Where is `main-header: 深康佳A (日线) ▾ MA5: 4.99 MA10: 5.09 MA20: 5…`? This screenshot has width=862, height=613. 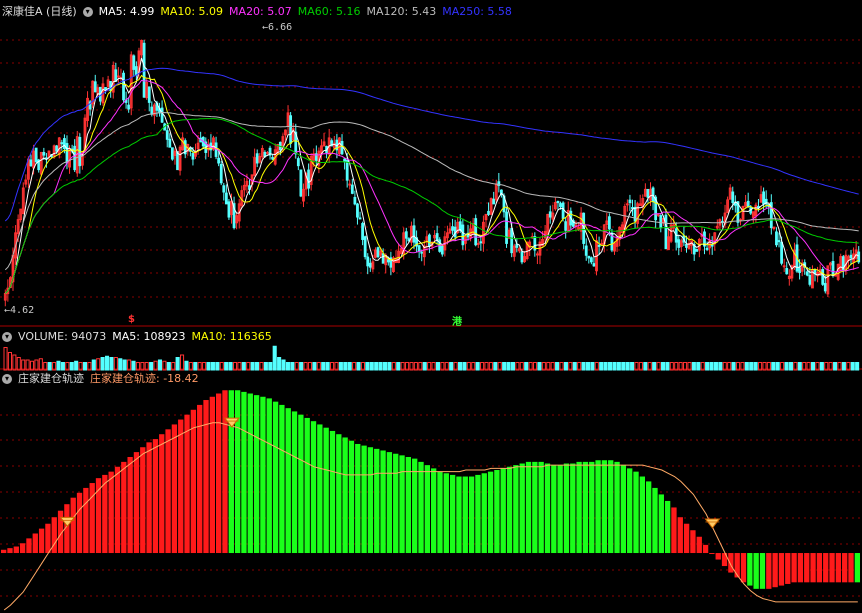 main-header: 深康佳A (日线) ▾ MA5: 4.99 MA10: 5.09 MA20: 5… is located at coordinates (257, 12).